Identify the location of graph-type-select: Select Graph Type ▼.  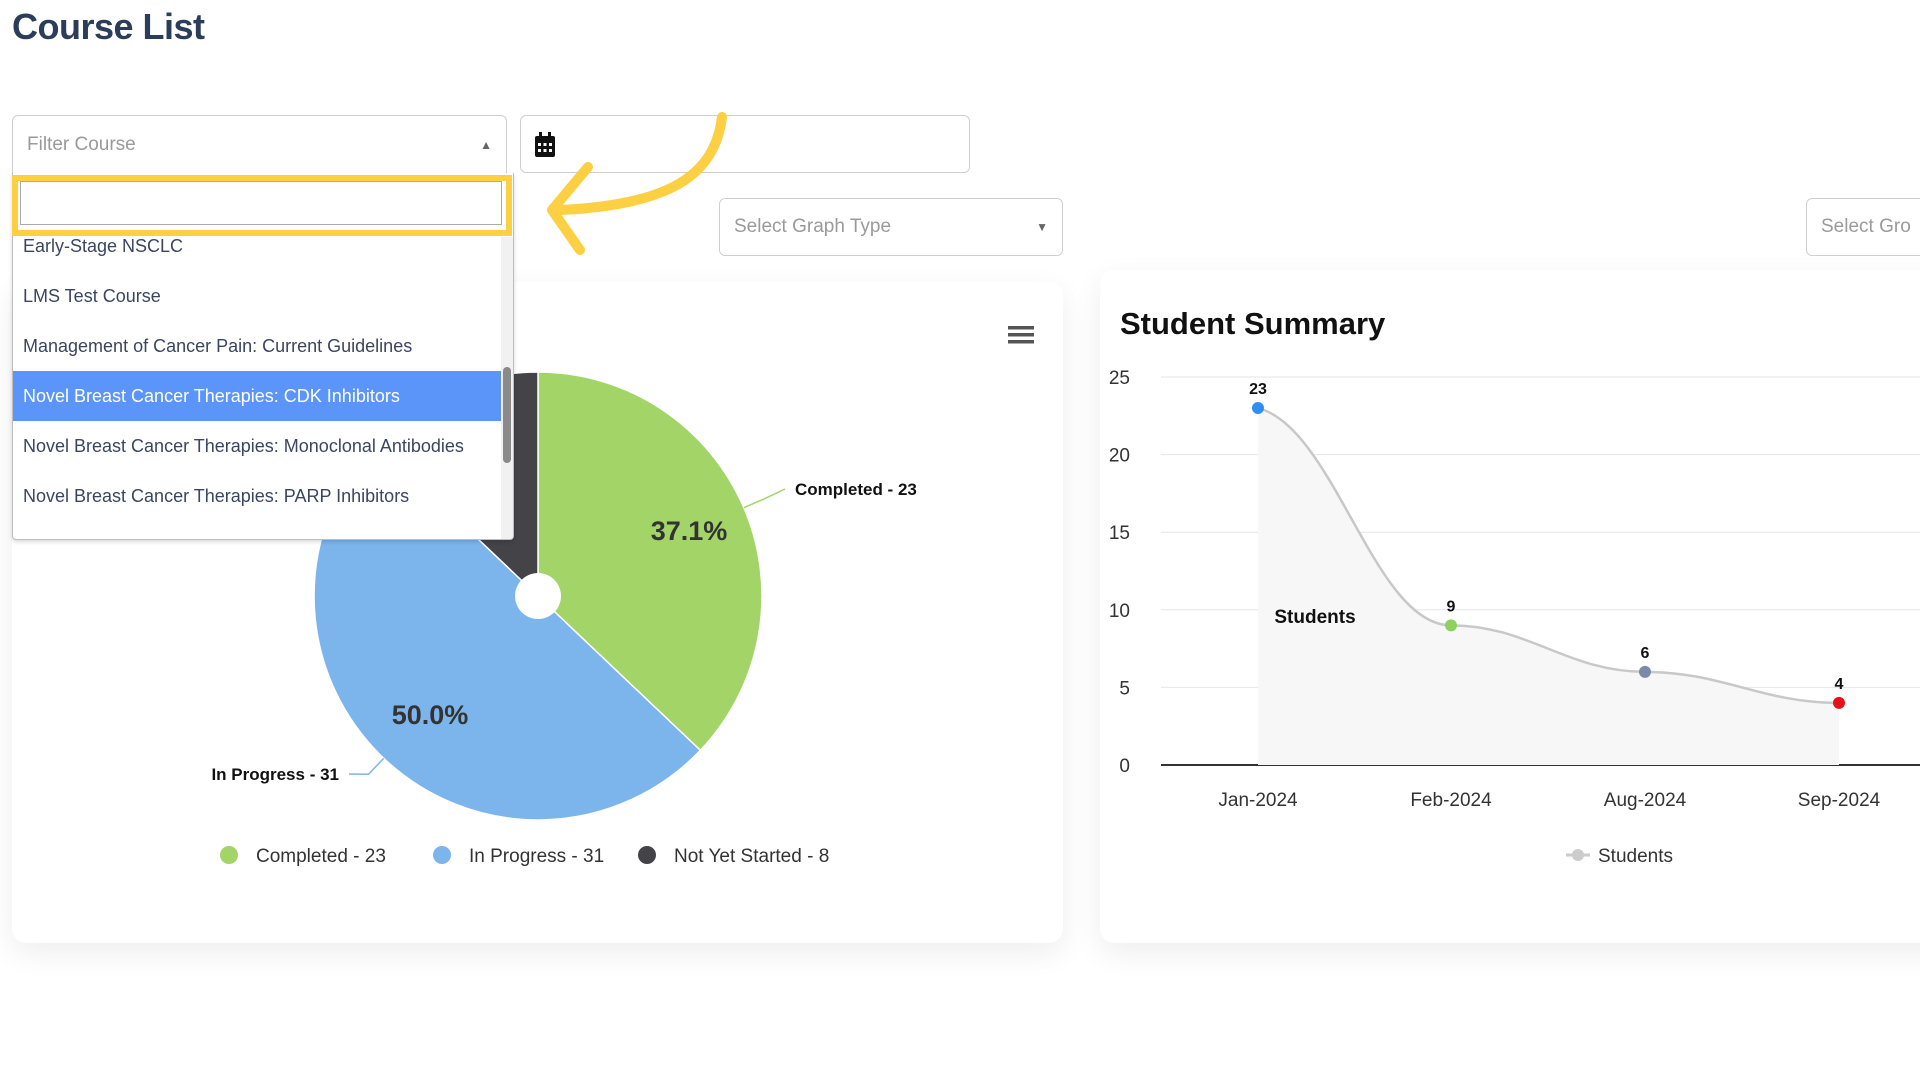
(891, 227).